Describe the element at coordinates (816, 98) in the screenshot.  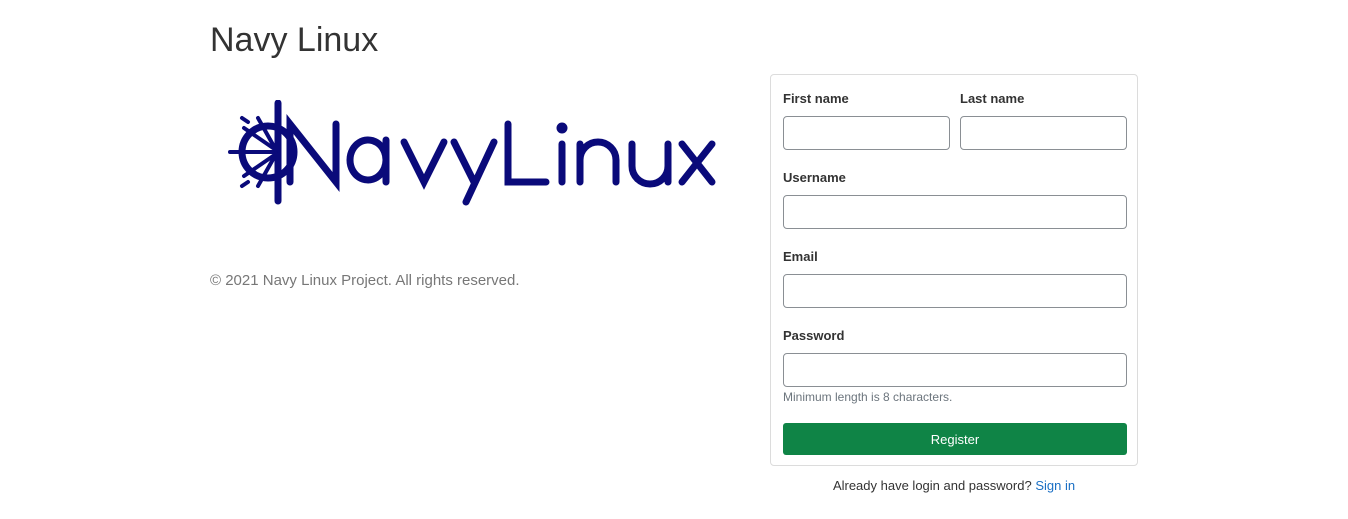
I see `first-name-label: First name` at that location.